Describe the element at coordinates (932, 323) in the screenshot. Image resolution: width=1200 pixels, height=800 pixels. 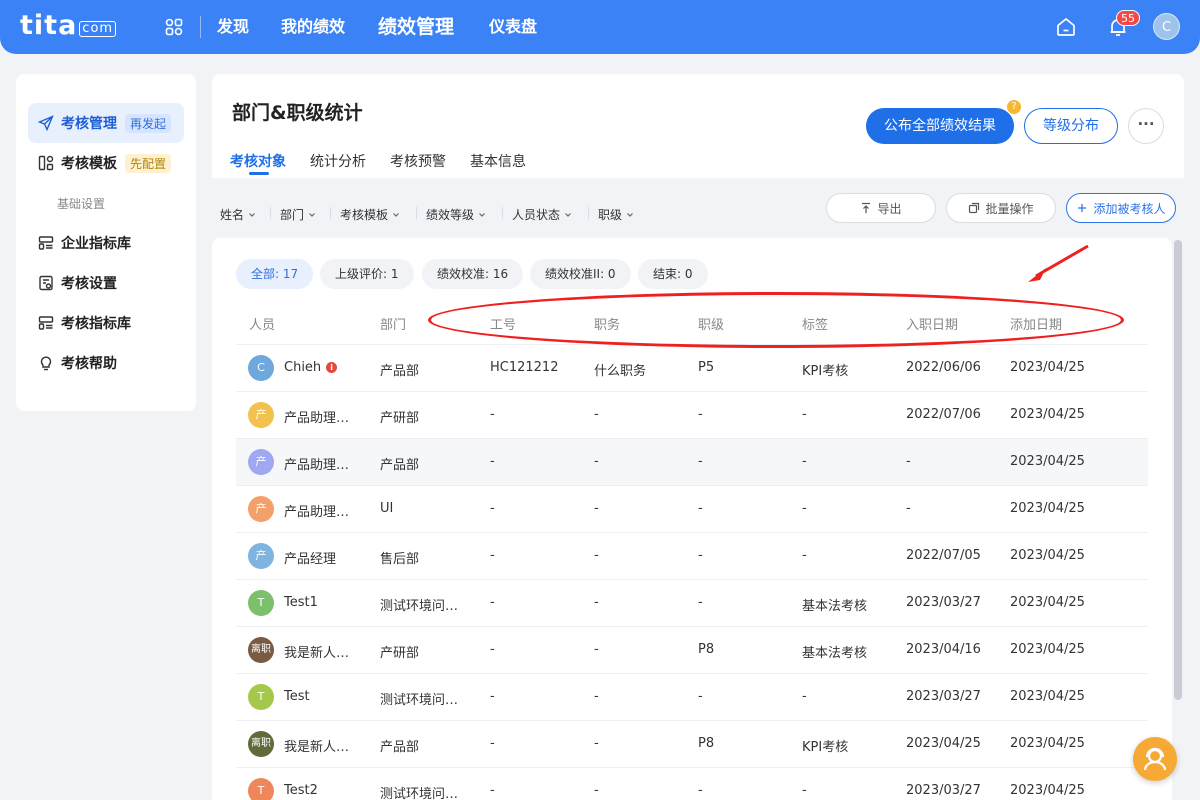
I see `column-header-join-date: 入职日期` at that location.